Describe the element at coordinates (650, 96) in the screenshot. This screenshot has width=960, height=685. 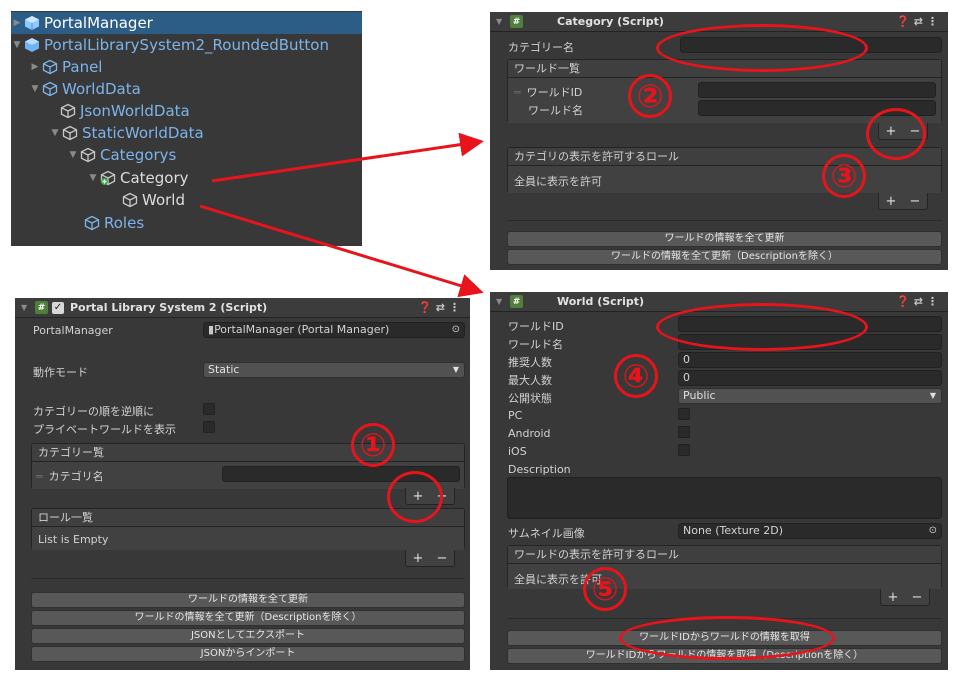
I see `annotation-number-2: ②` at that location.